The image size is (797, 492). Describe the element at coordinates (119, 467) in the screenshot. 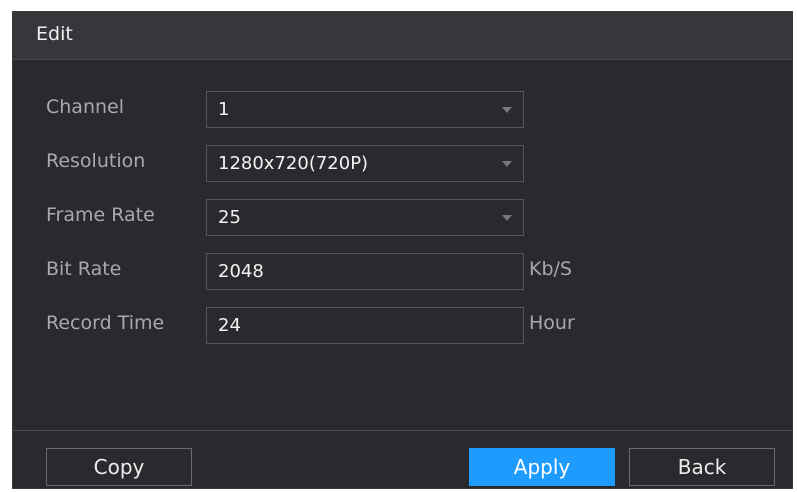

I see `copy-button: Copy` at that location.